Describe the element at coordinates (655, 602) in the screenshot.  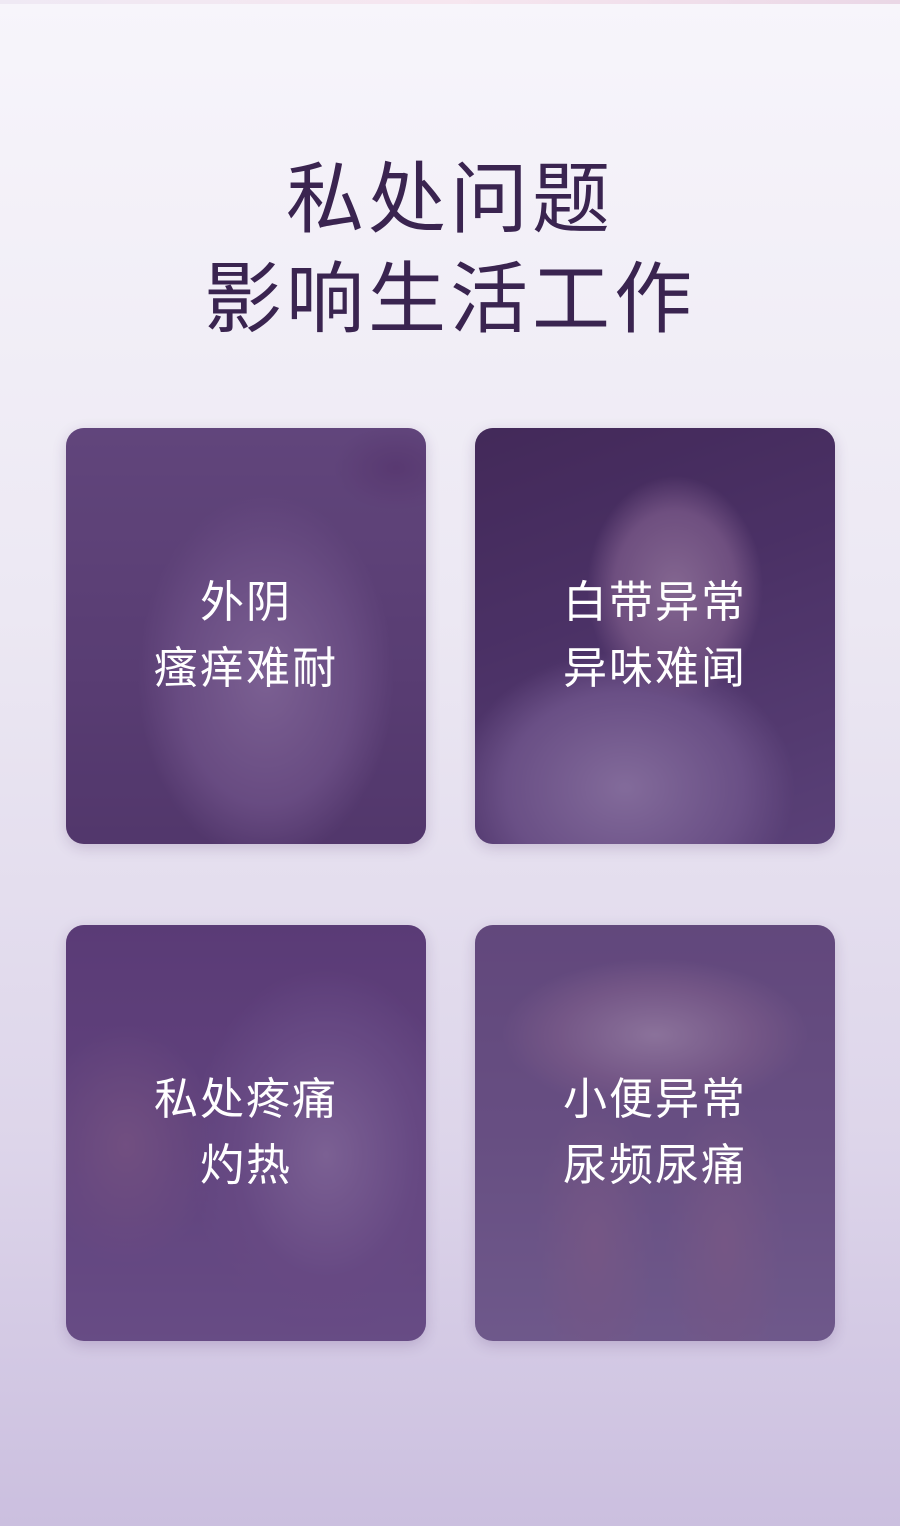
I see `card-label-line-1: 白带异常` at that location.